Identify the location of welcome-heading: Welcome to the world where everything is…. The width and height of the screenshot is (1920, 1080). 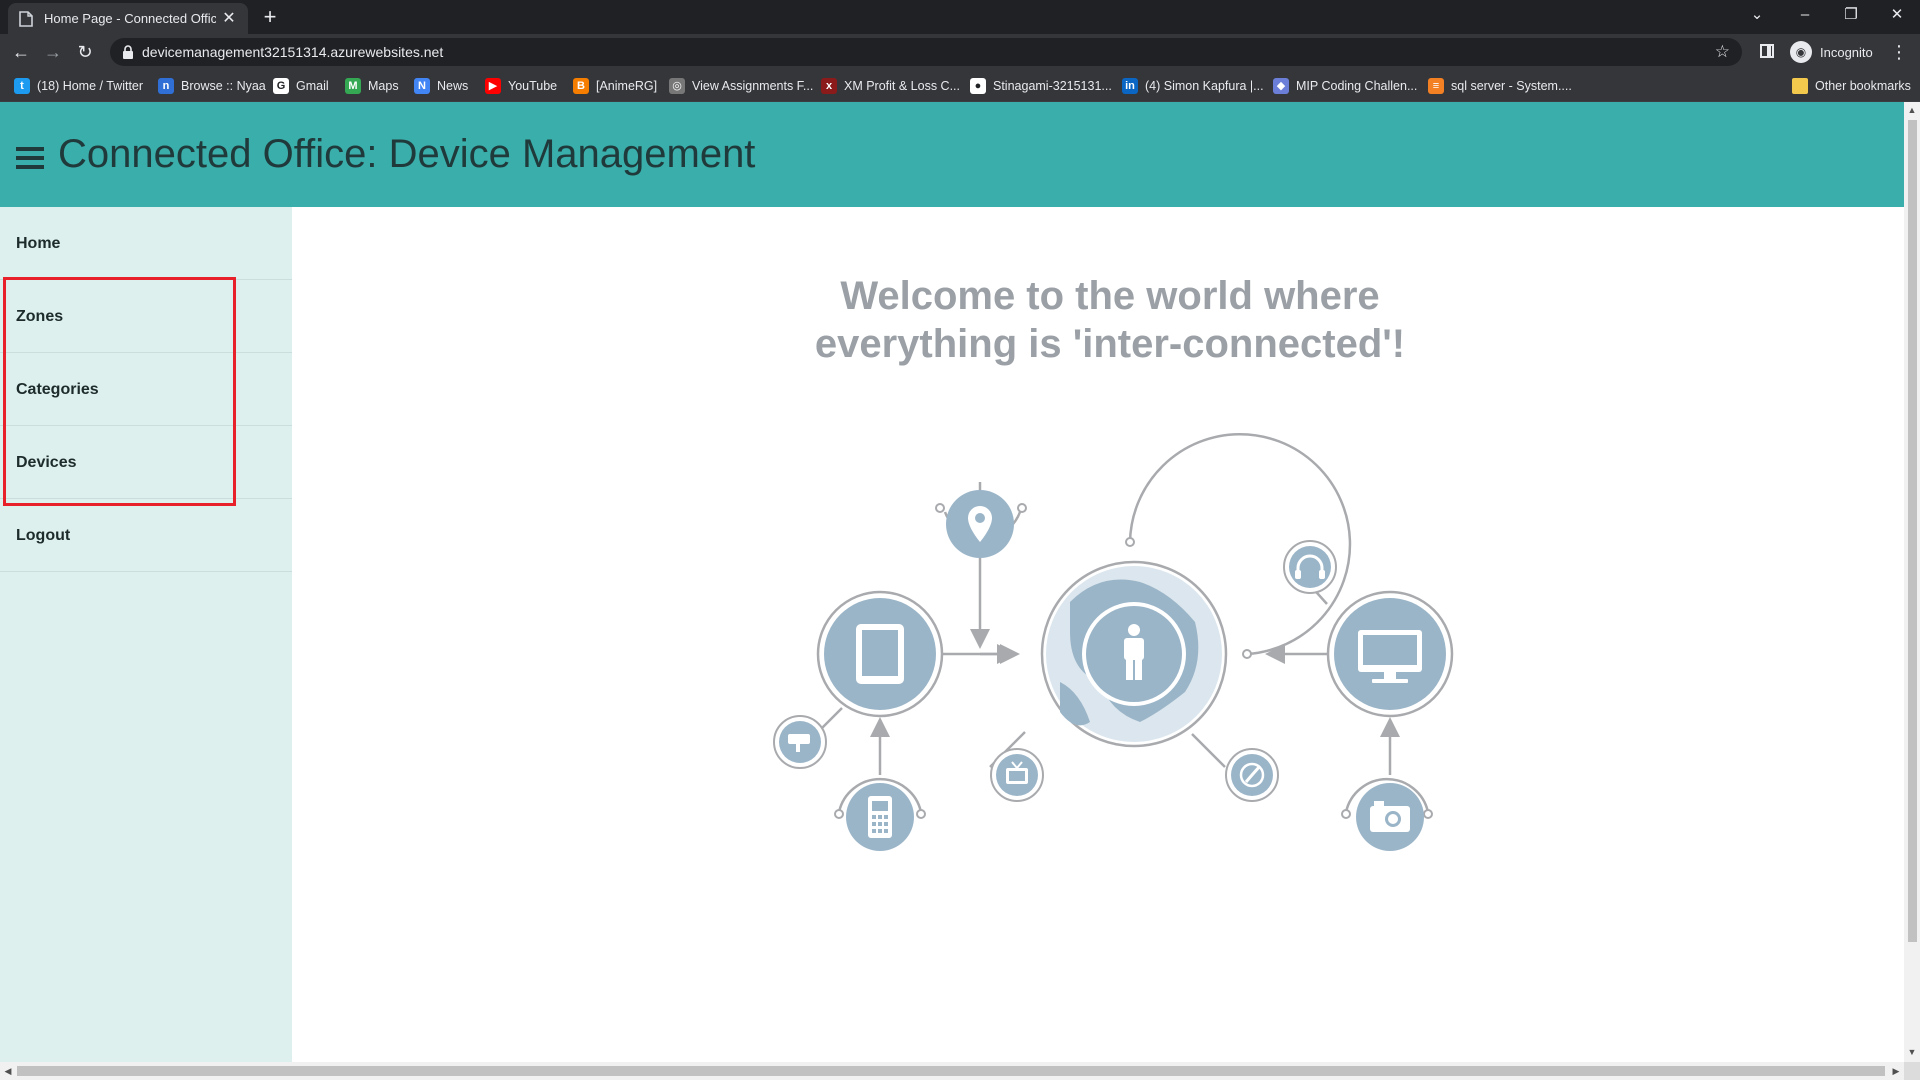
(1110, 320).